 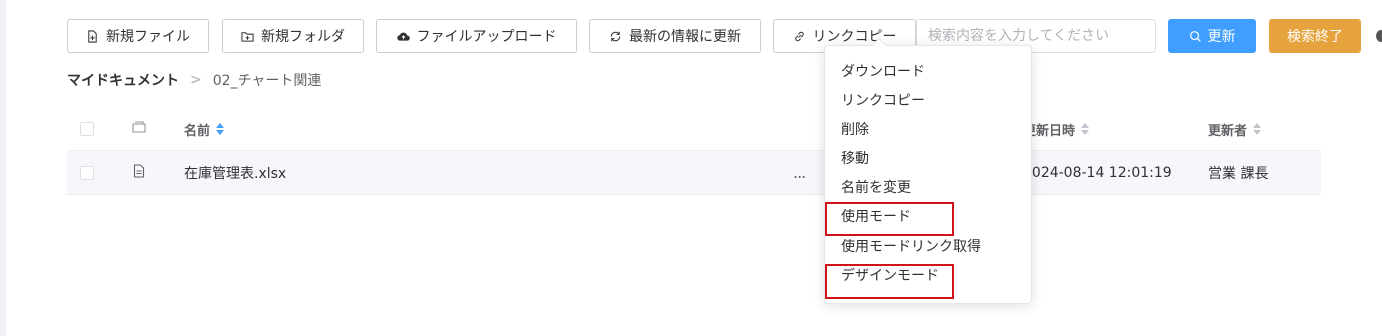 I want to click on row-updated-at-cell: 2024-08-14 12:01:19, so click(x=1097, y=172).